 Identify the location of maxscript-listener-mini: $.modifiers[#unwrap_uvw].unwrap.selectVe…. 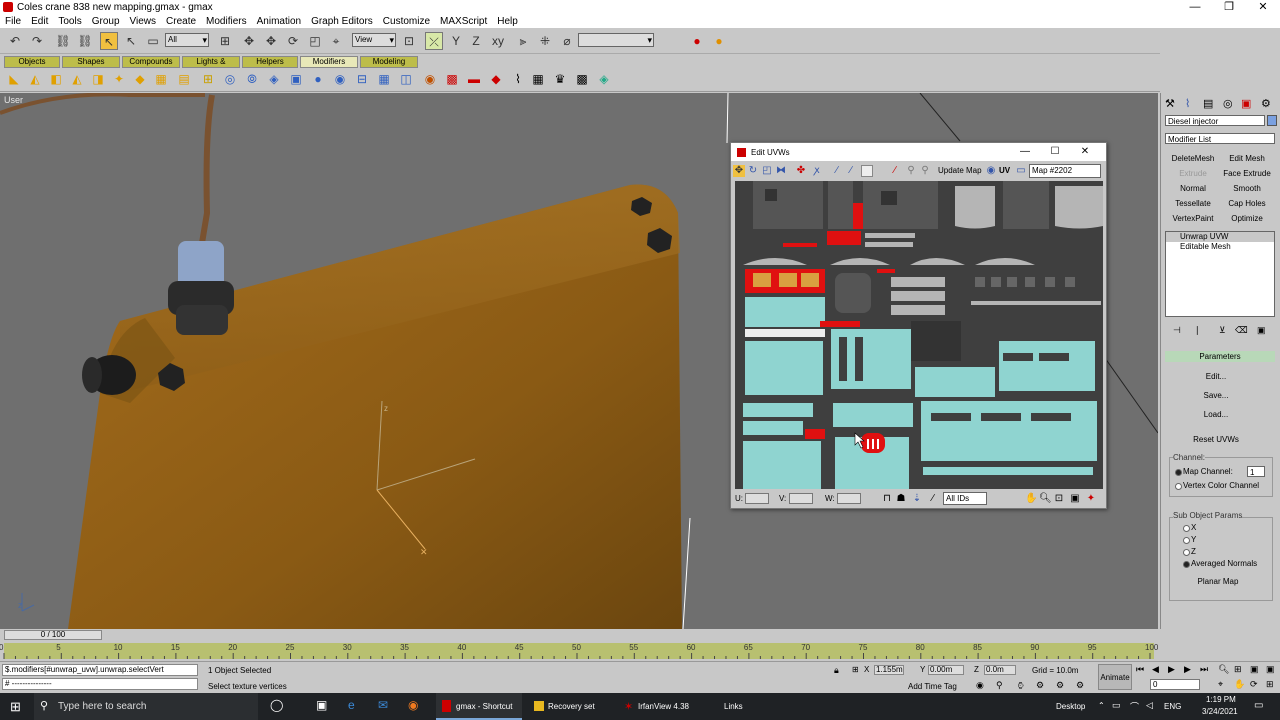
(100, 670).